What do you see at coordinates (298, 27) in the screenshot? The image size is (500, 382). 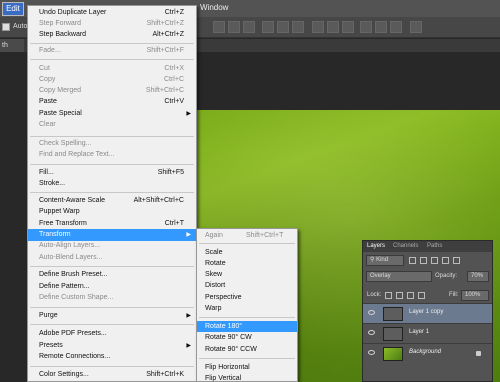 I see `align-right-icon` at bounding box center [298, 27].